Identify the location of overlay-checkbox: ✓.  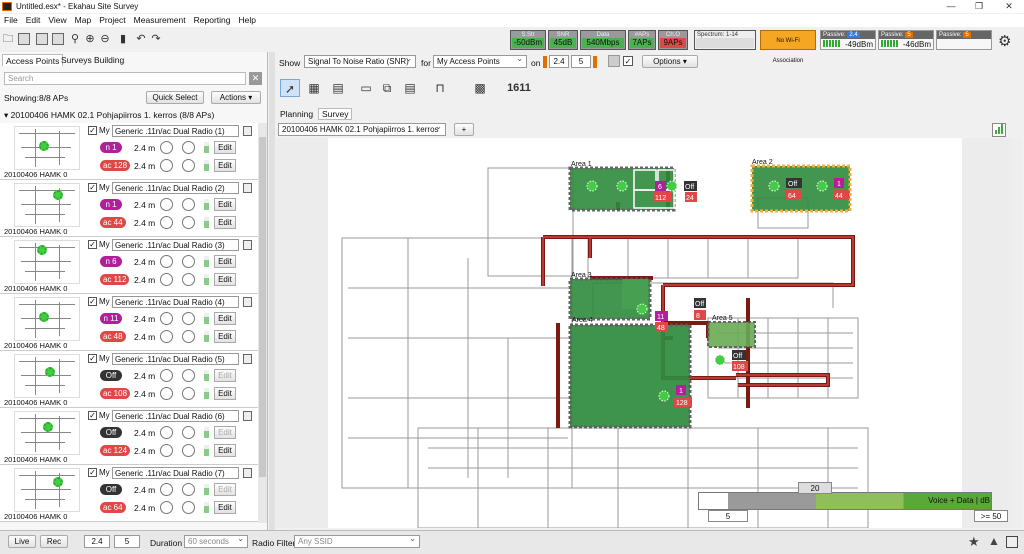
(628, 61).